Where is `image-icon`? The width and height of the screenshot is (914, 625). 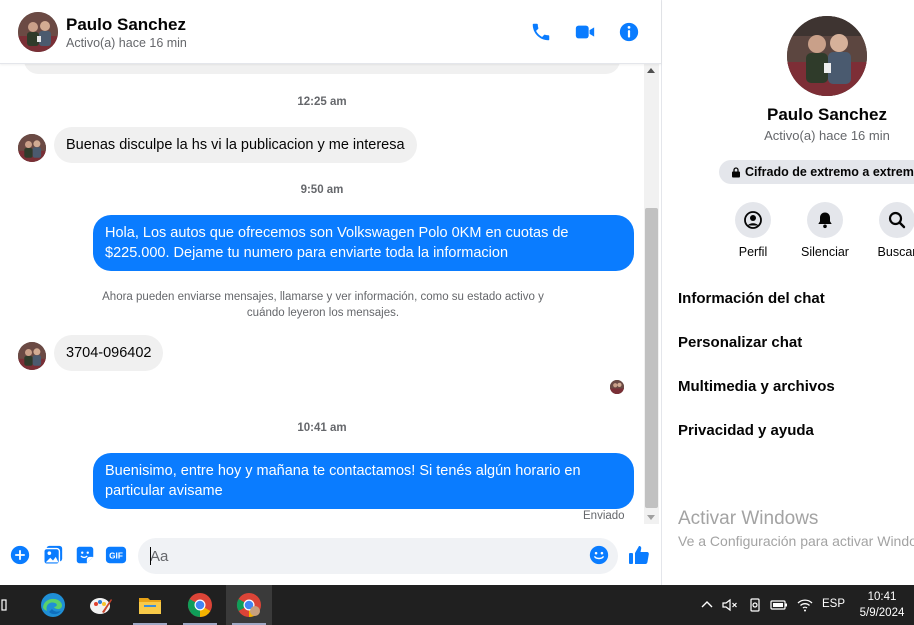 image-icon is located at coordinates (53, 555).